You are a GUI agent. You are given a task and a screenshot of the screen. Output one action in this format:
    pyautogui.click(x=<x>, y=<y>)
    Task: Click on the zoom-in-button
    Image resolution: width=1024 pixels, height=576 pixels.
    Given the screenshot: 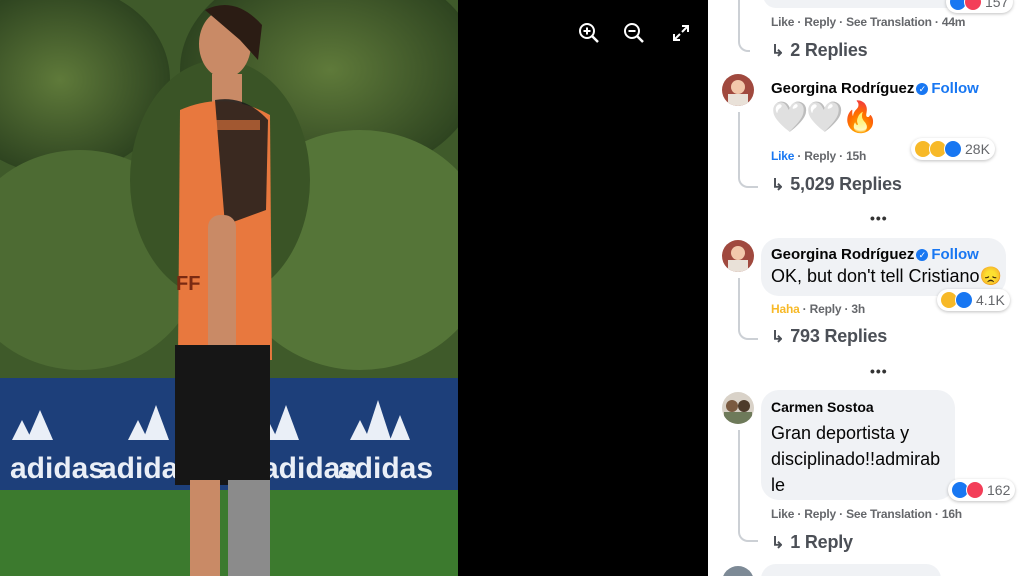 What is the action you would take?
    pyautogui.click(x=589, y=33)
    